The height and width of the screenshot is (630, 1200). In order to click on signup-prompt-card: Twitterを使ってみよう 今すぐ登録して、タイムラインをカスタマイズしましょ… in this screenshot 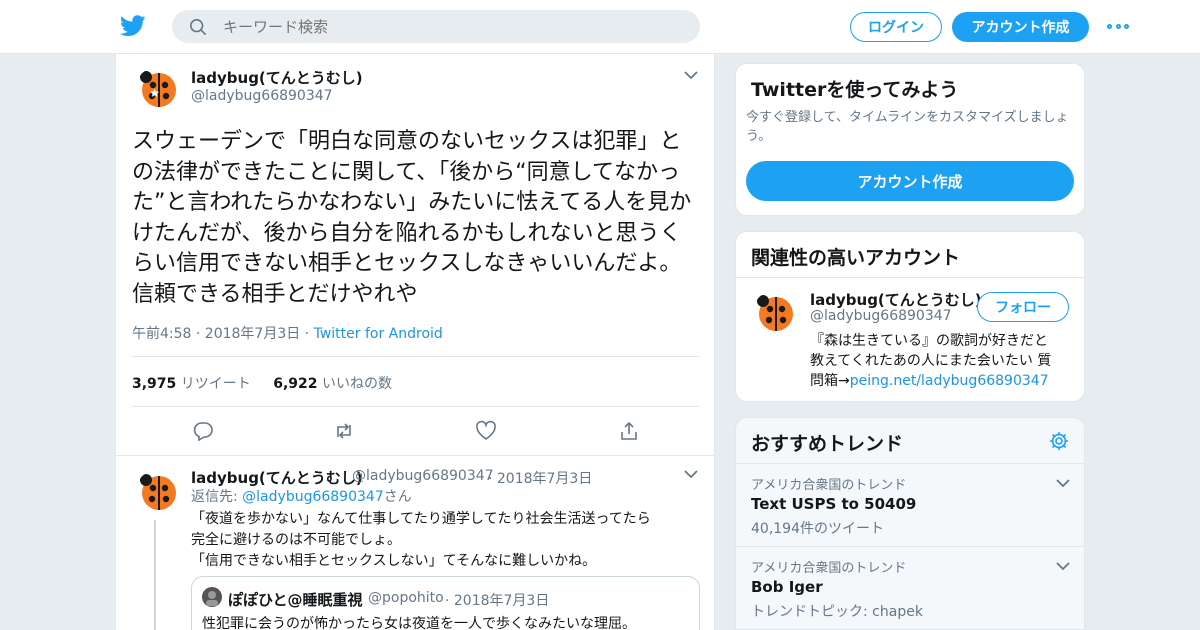, I will do `click(910, 139)`.